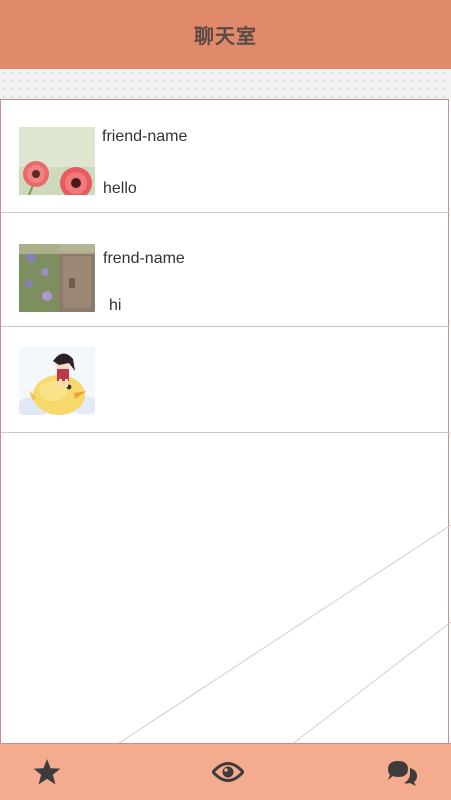  I want to click on page-title: 聊天室, so click(225, 36).